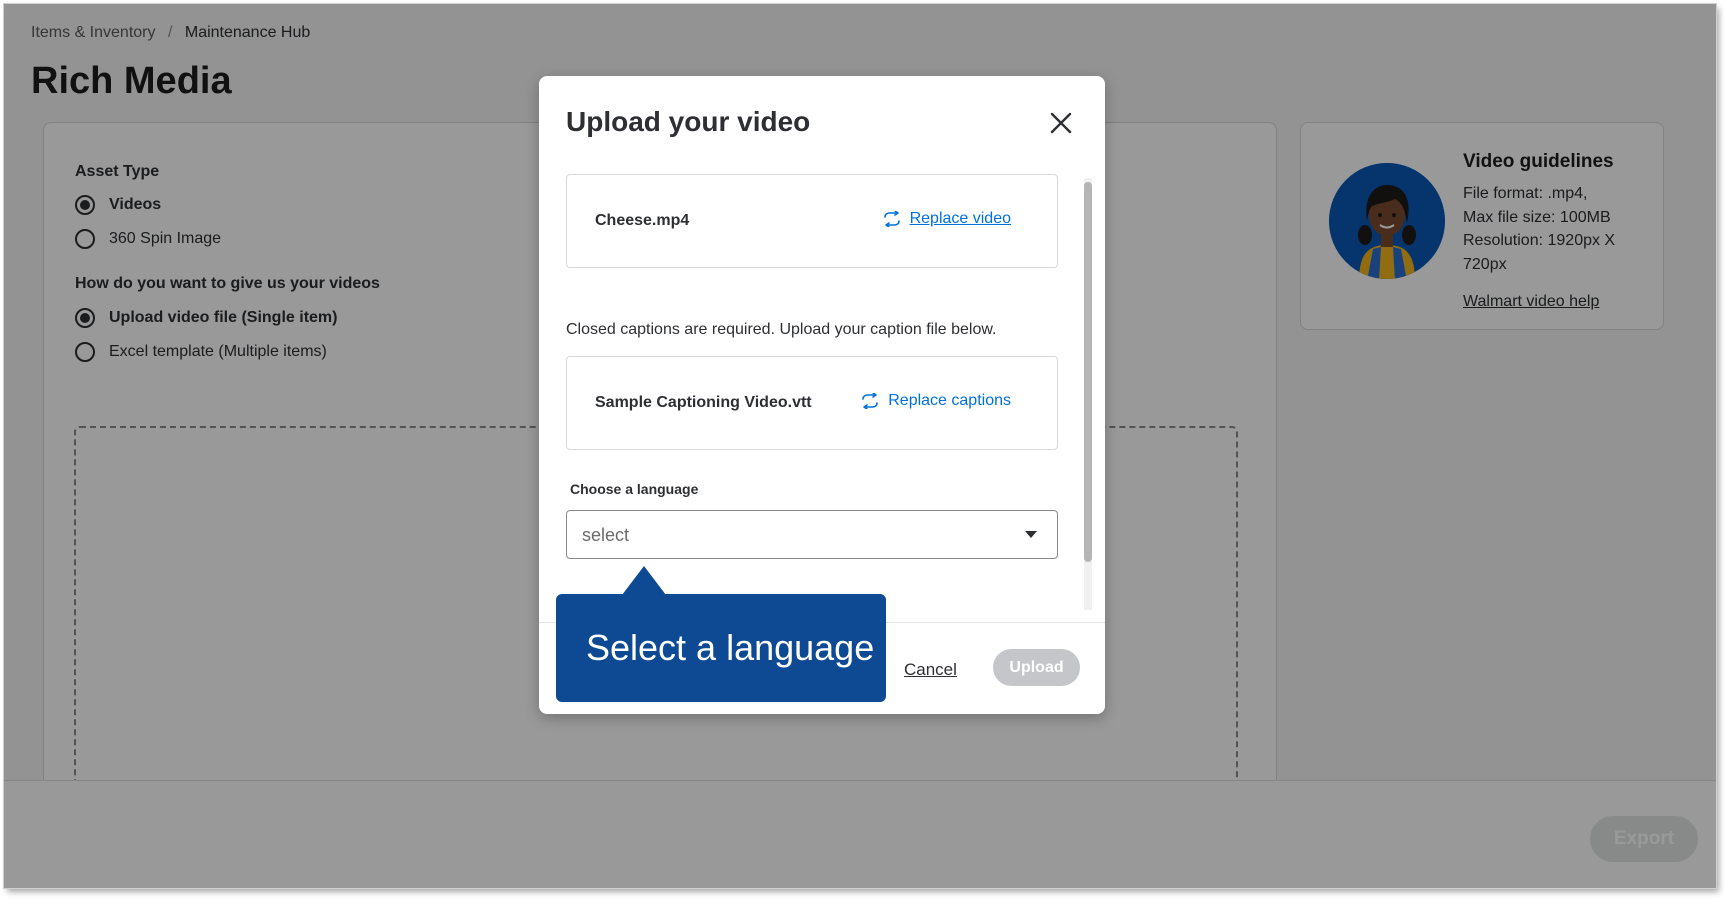  I want to click on modal-title: Upload your video, so click(688, 121).